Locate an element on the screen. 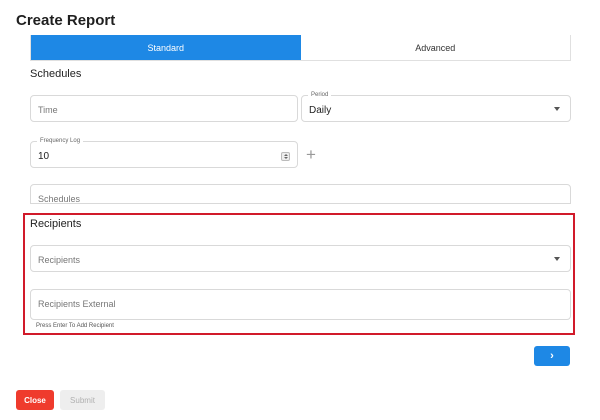  recipients-external-input: Recipients External is located at coordinates (300, 304).